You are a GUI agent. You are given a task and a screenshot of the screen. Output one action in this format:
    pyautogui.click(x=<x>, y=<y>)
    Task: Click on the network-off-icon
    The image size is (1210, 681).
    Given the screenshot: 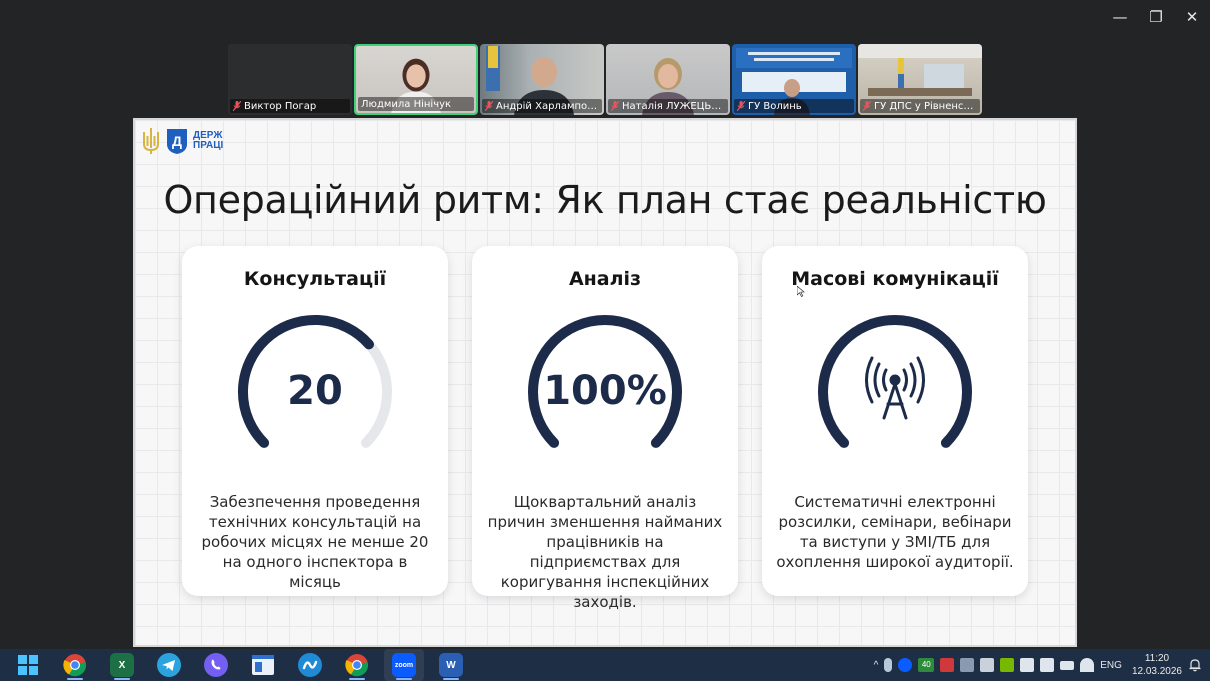 What is the action you would take?
    pyautogui.click(x=967, y=665)
    